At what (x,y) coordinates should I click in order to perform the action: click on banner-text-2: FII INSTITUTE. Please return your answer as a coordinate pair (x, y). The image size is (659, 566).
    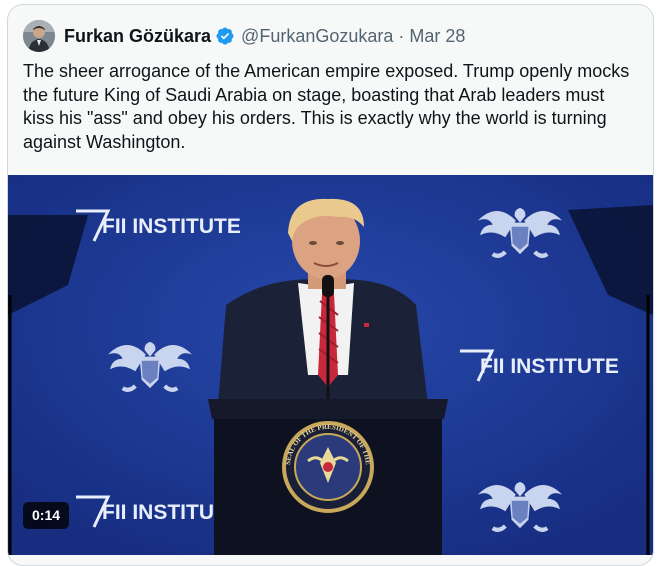
    Looking at the image, I should click on (549, 366).